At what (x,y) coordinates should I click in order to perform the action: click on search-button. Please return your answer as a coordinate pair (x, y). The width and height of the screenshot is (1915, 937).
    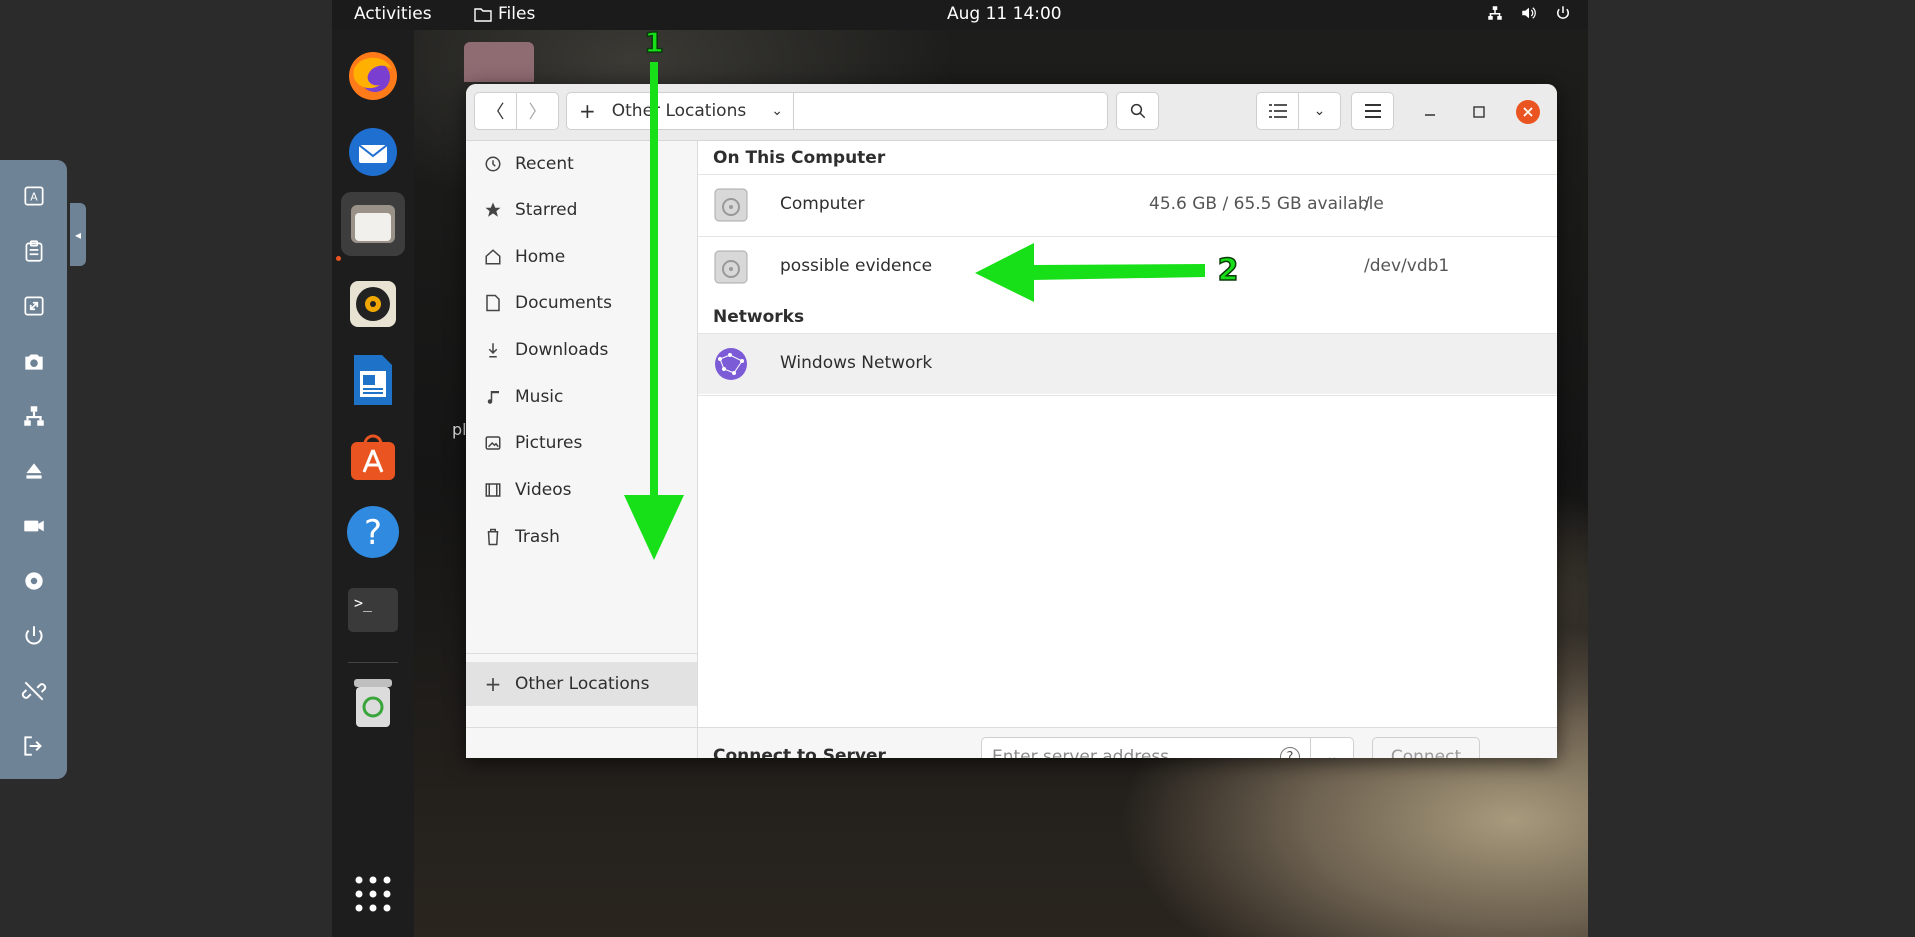
    Looking at the image, I should click on (1137, 111).